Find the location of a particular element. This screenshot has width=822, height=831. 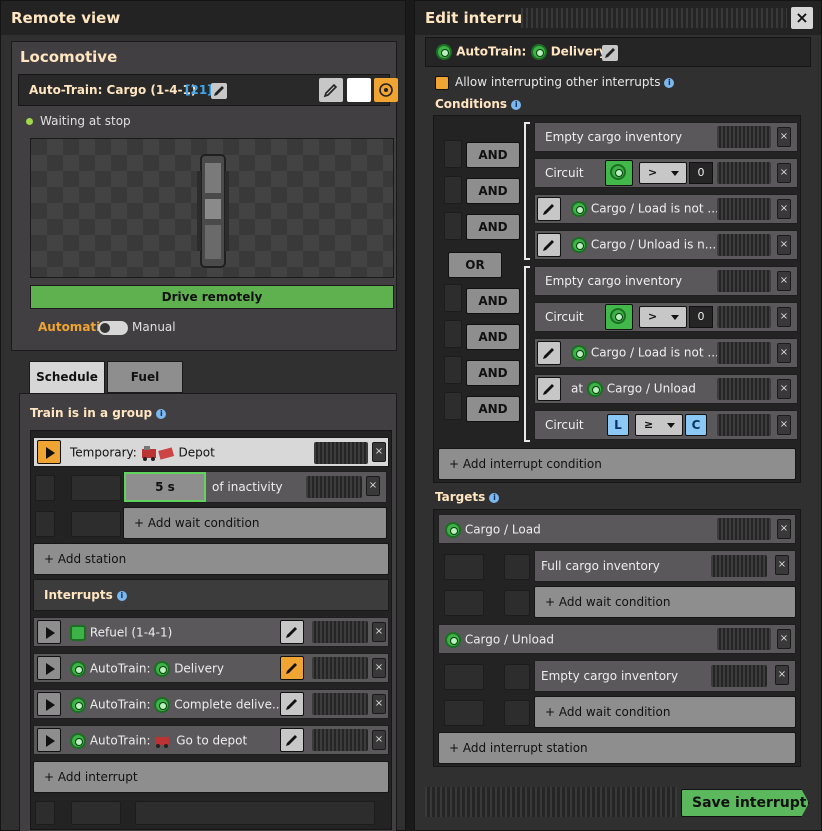

titlebar-drag-handle is located at coordinates (654, 18).